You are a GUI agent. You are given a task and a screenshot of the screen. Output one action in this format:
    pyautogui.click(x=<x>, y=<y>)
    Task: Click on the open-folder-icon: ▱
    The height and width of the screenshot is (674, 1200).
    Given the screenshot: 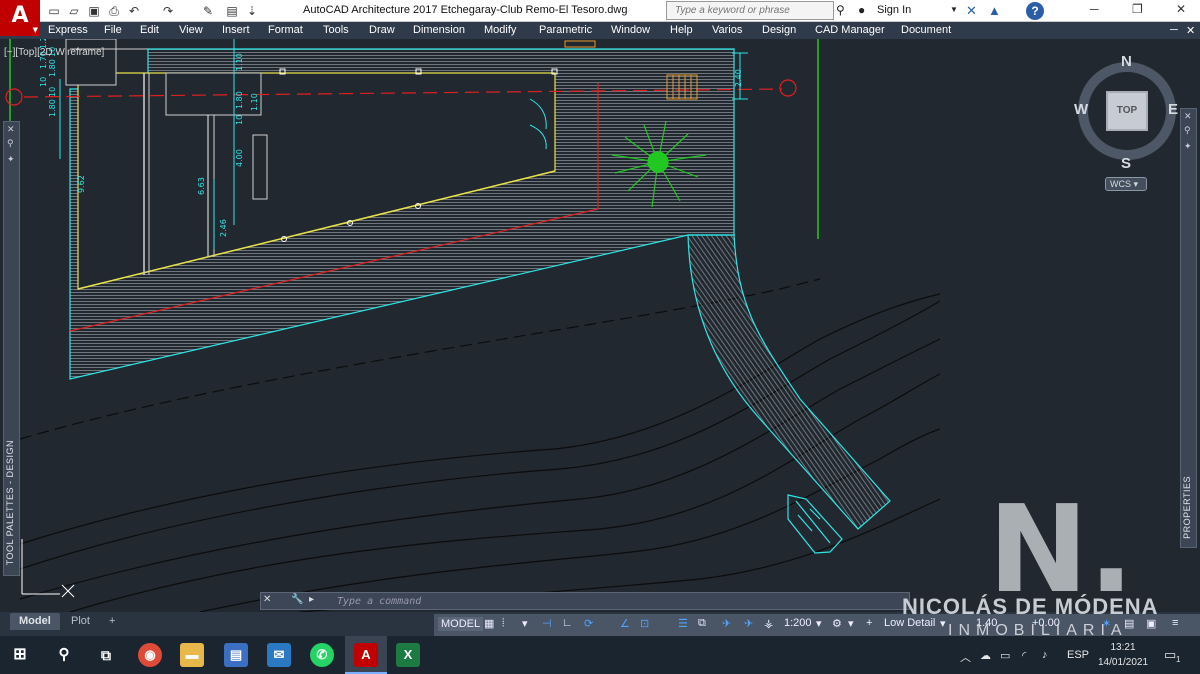 What is the action you would take?
    pyautogui.click(x=74, y=11)
    